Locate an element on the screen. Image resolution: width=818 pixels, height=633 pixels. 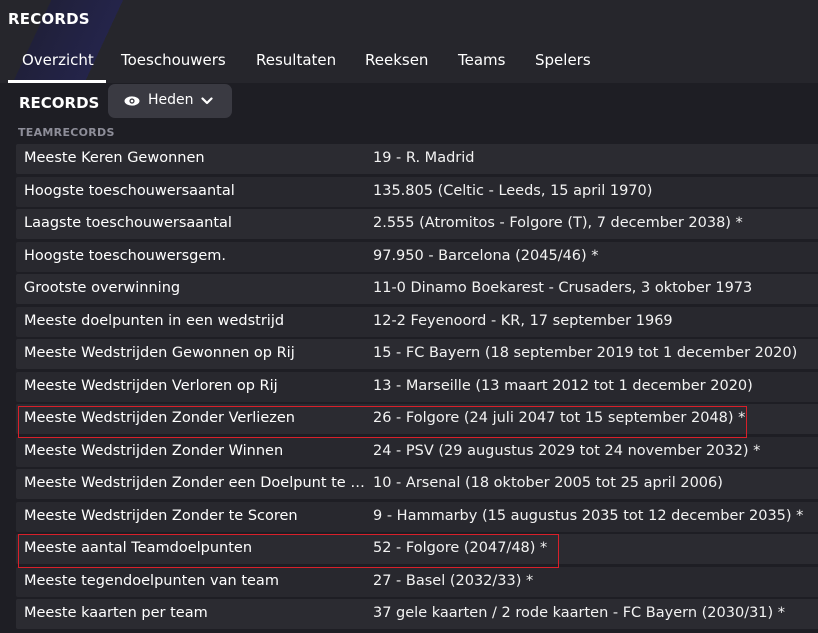
record-value: 52 - Folgore (2047/48) * is located at coordinates (460, 548).